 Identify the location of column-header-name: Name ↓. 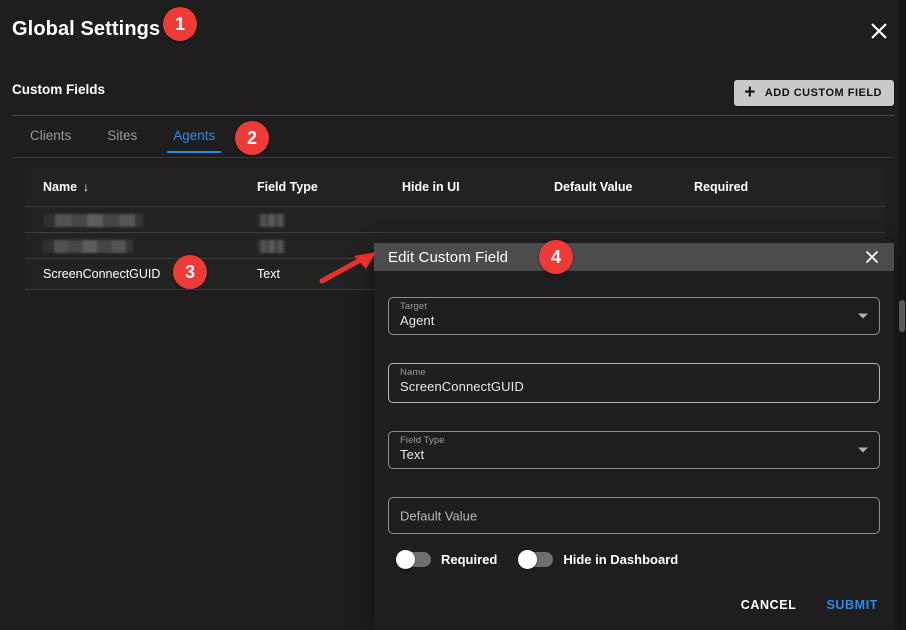
(141, 187).